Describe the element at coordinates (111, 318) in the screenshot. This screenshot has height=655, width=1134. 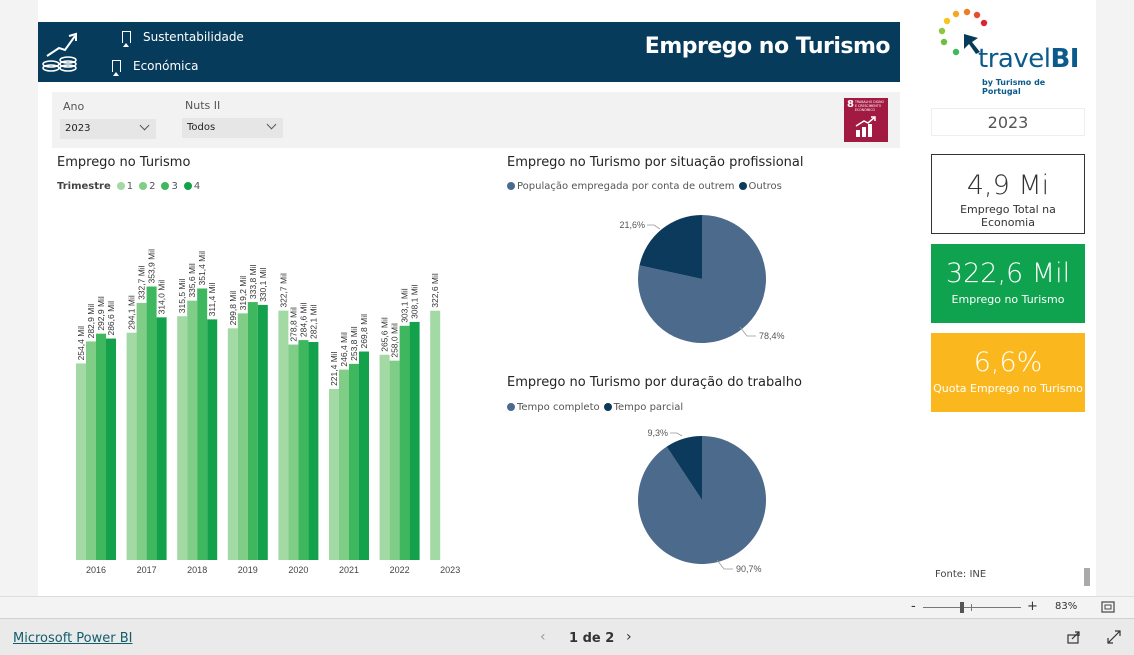
I see `bar-data-label: 286,6 Mil` at that location.